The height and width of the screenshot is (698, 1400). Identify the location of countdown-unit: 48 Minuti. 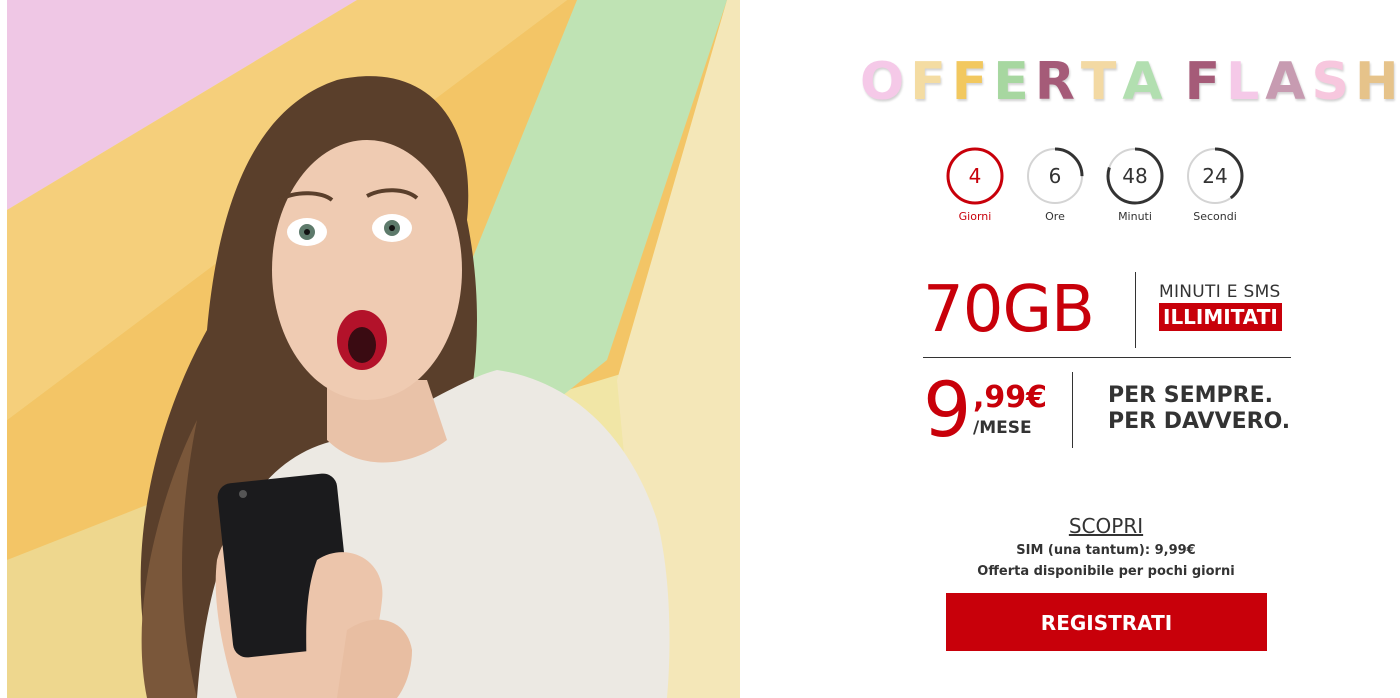
(1135, 184).